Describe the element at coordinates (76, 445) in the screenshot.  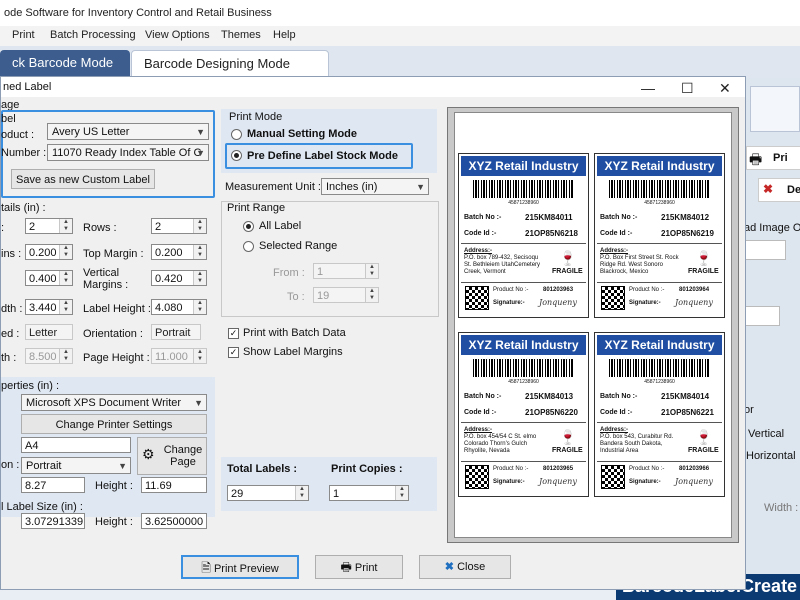
I see `paper-name-input: A4` at that location.